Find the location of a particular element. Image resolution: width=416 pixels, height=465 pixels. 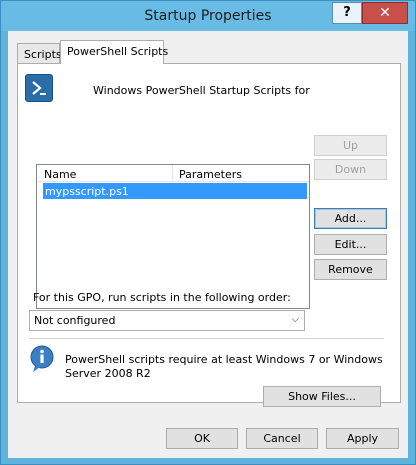

up-button: Up is located at coordinates (350, 145).